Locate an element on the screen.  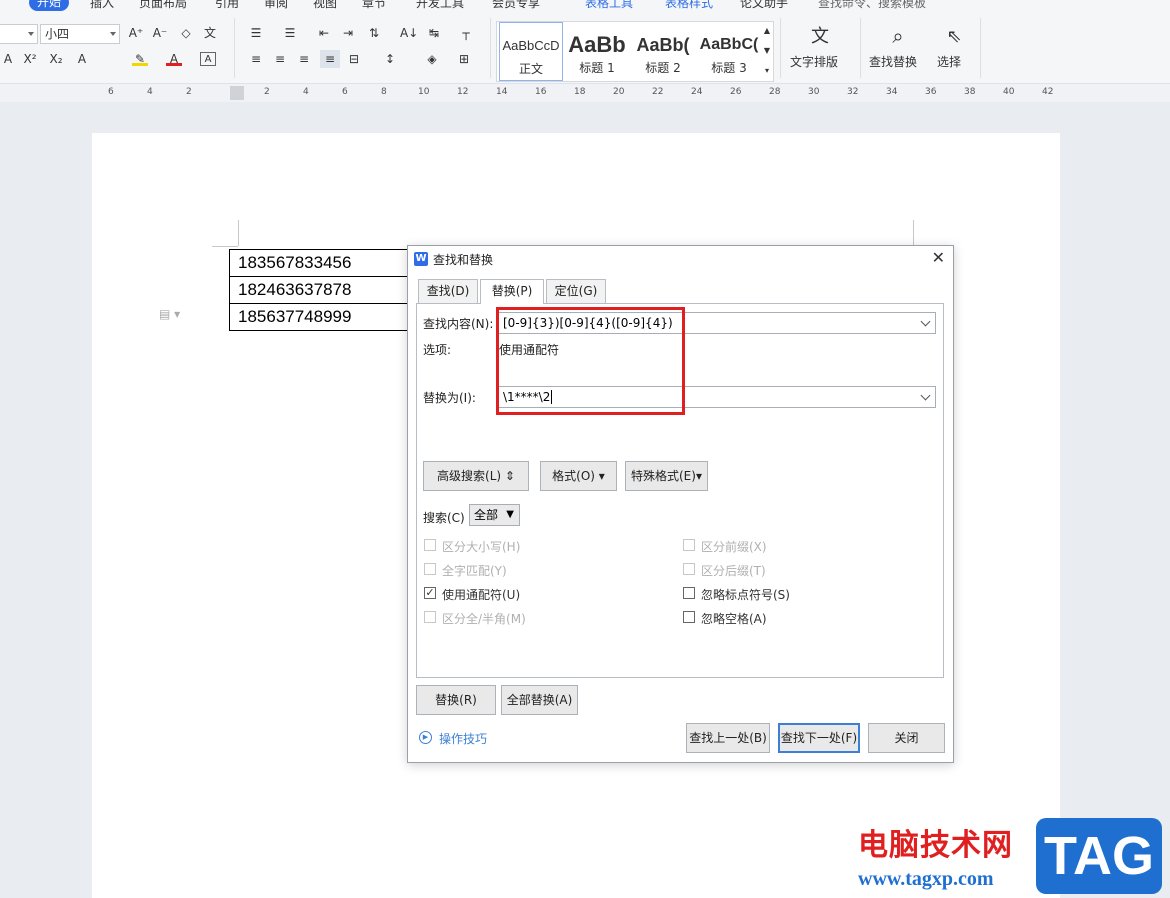
font-name-select is located at coordinates (19, 34).